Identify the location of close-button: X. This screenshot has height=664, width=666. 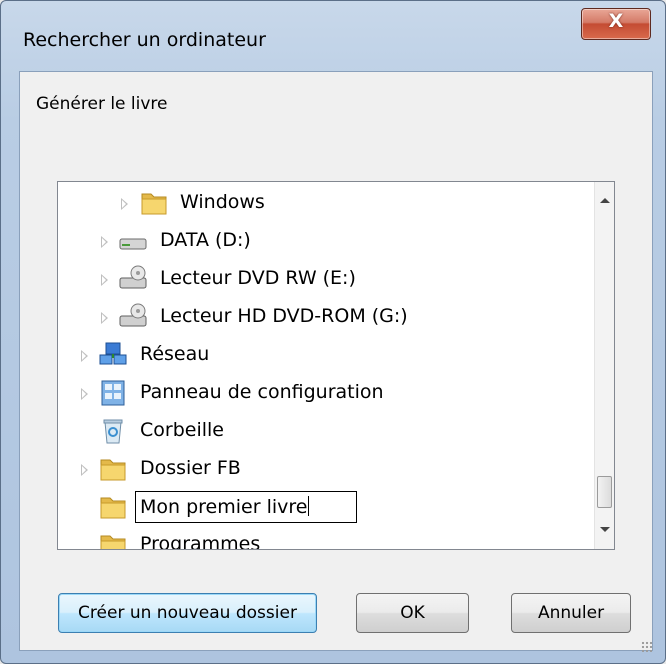
(616, 24).